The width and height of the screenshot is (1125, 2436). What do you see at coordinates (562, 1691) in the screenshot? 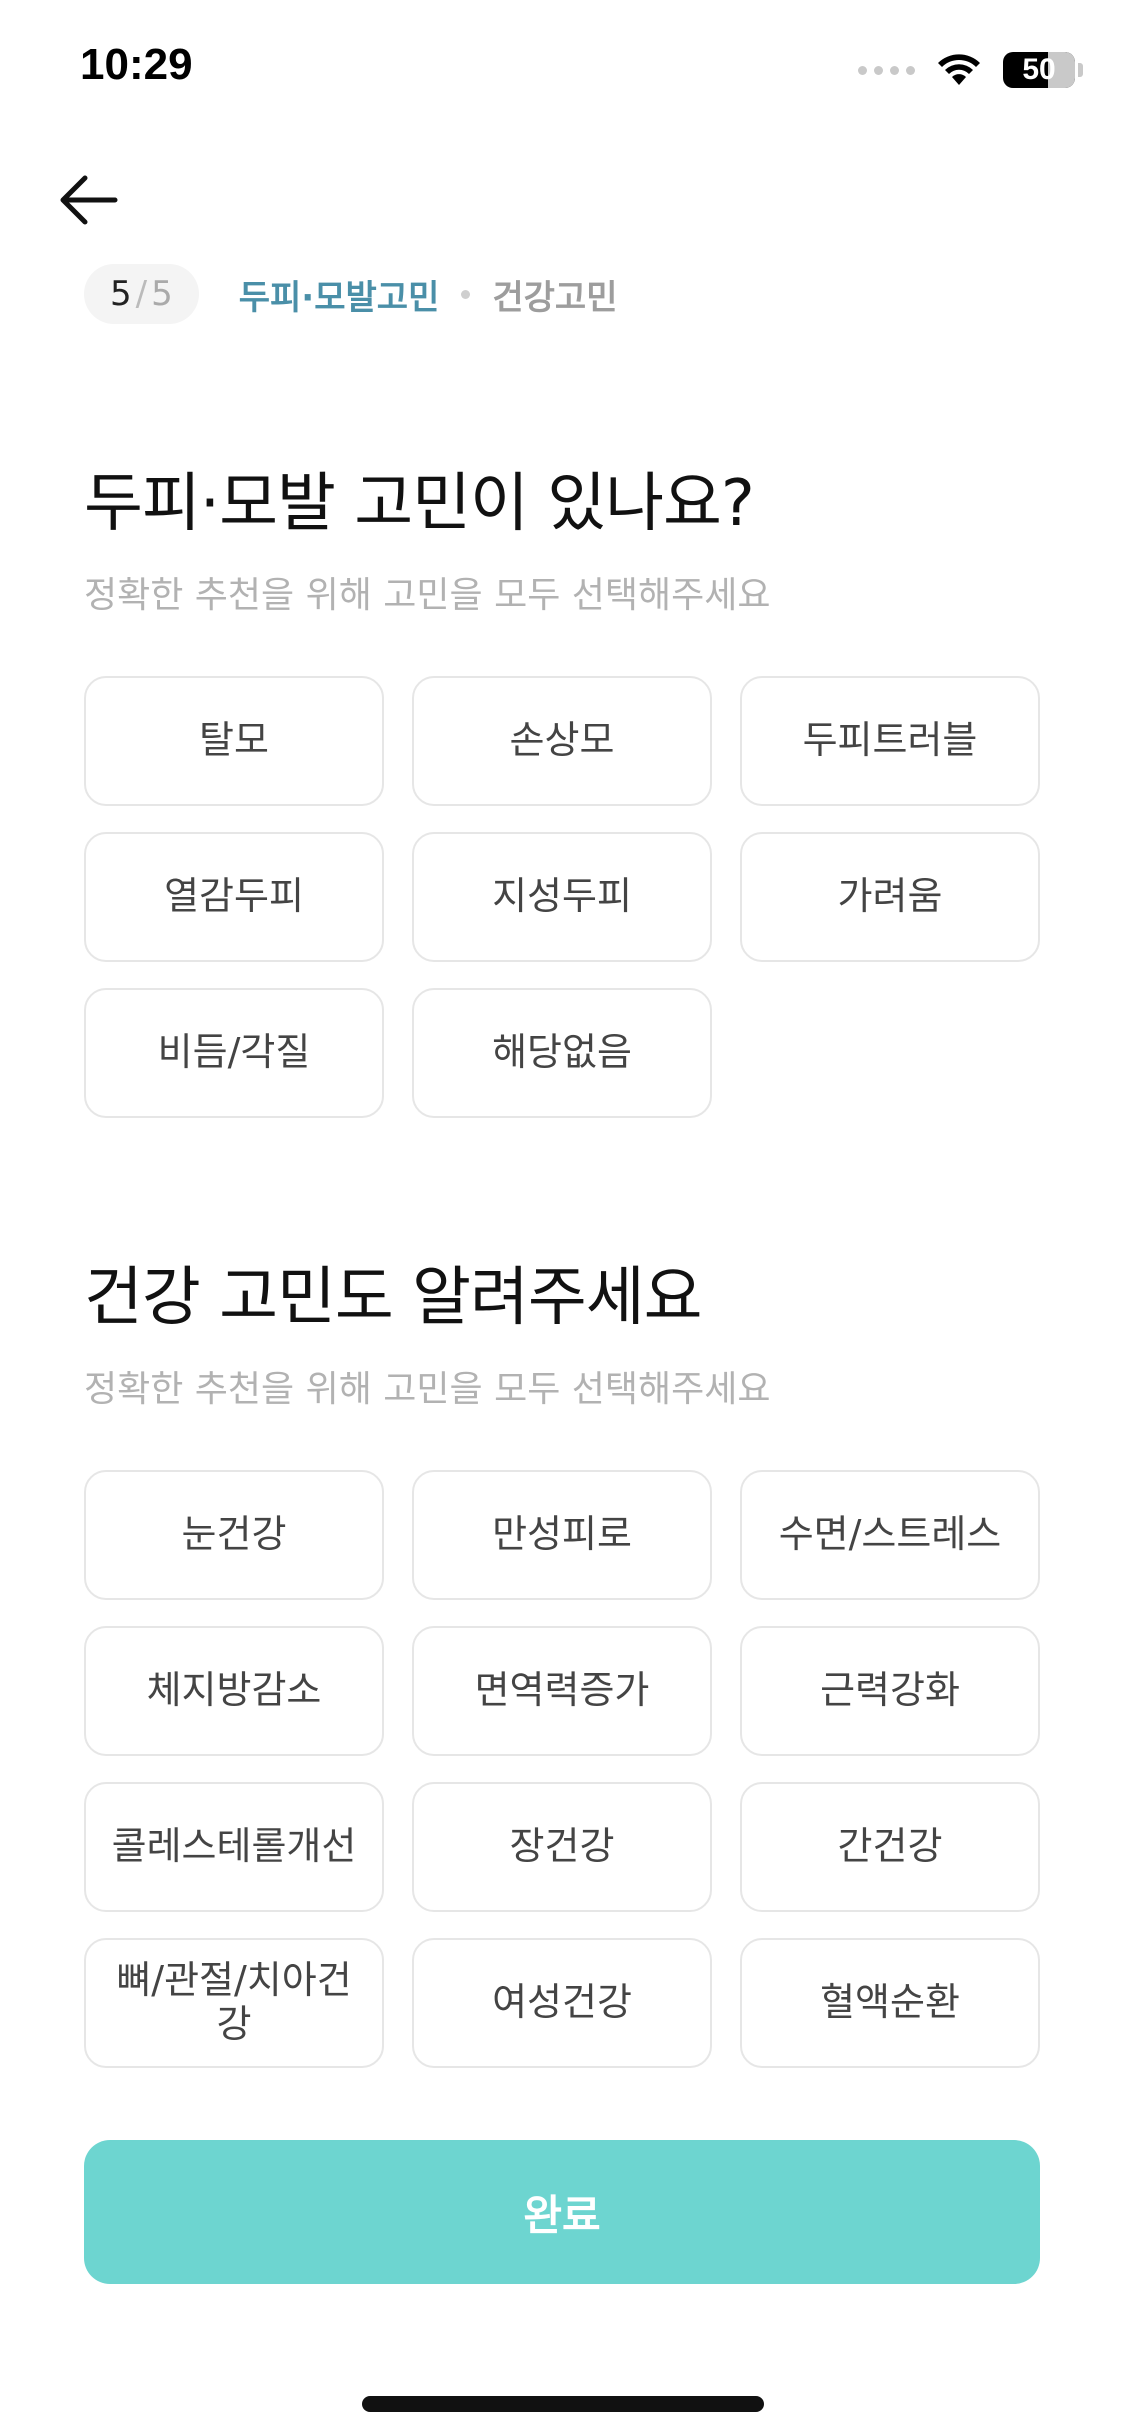
I see `option-immunity: 면역력증가` at bounding box center [562, 1691].